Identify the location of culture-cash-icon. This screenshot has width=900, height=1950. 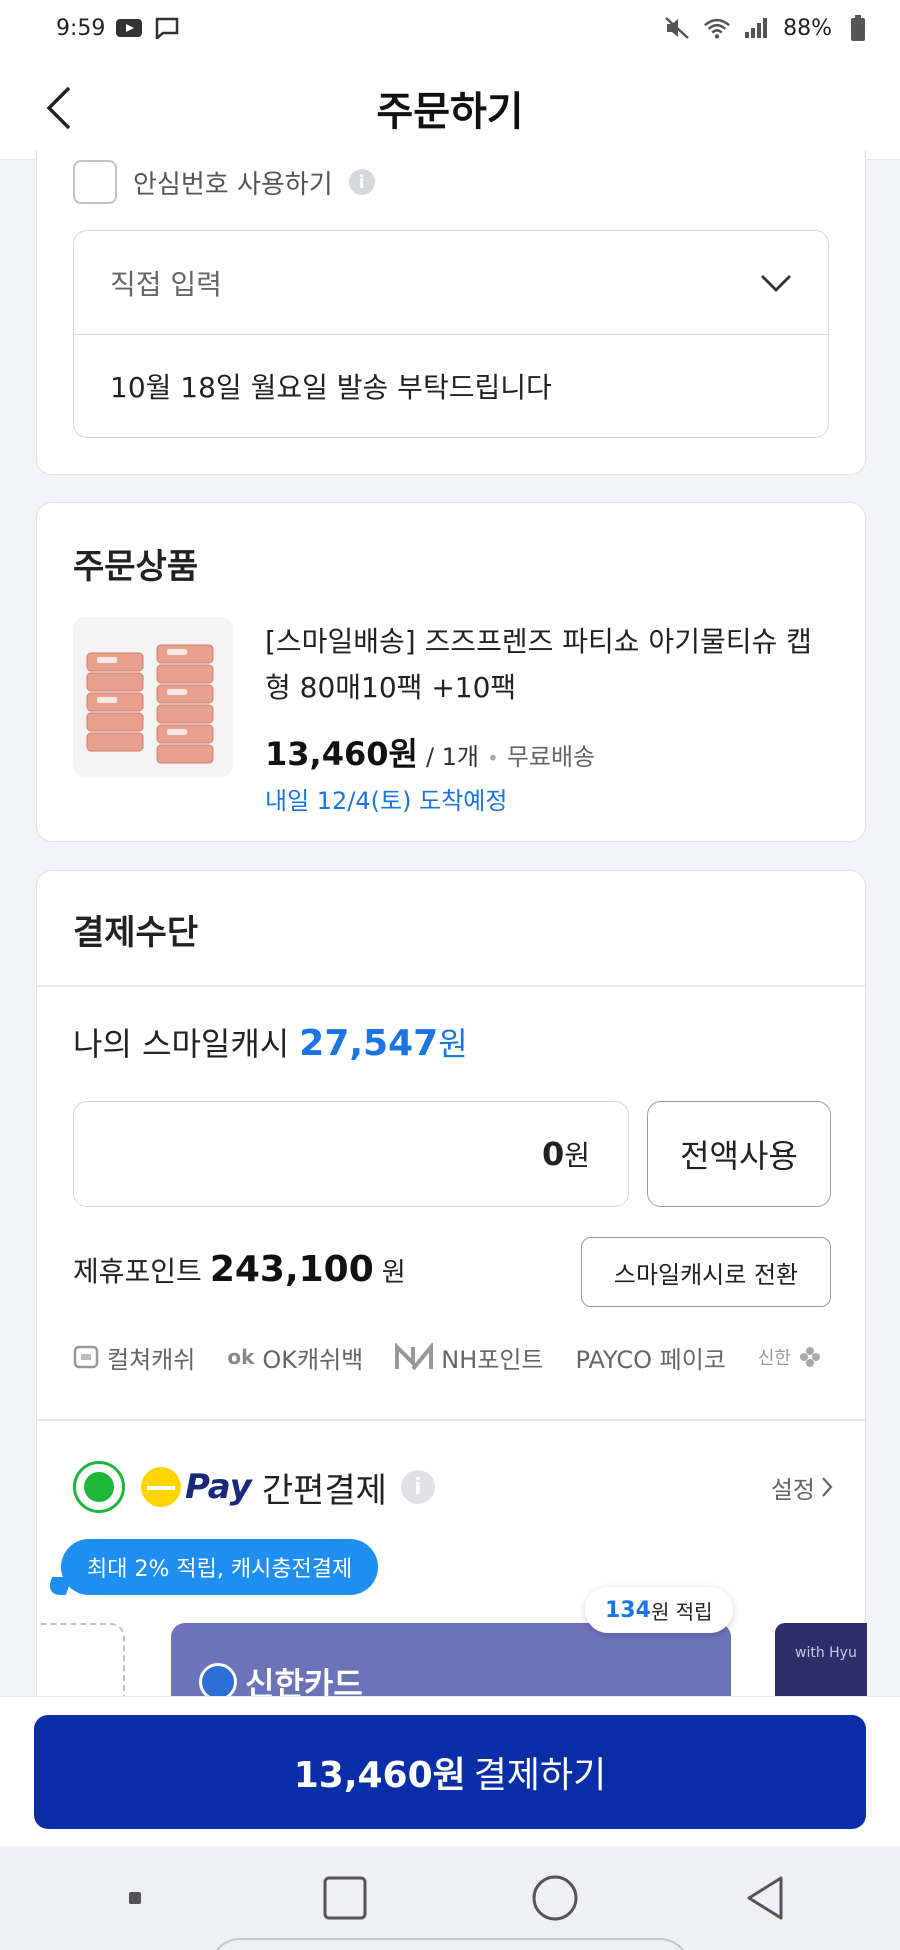
(86, 1357).